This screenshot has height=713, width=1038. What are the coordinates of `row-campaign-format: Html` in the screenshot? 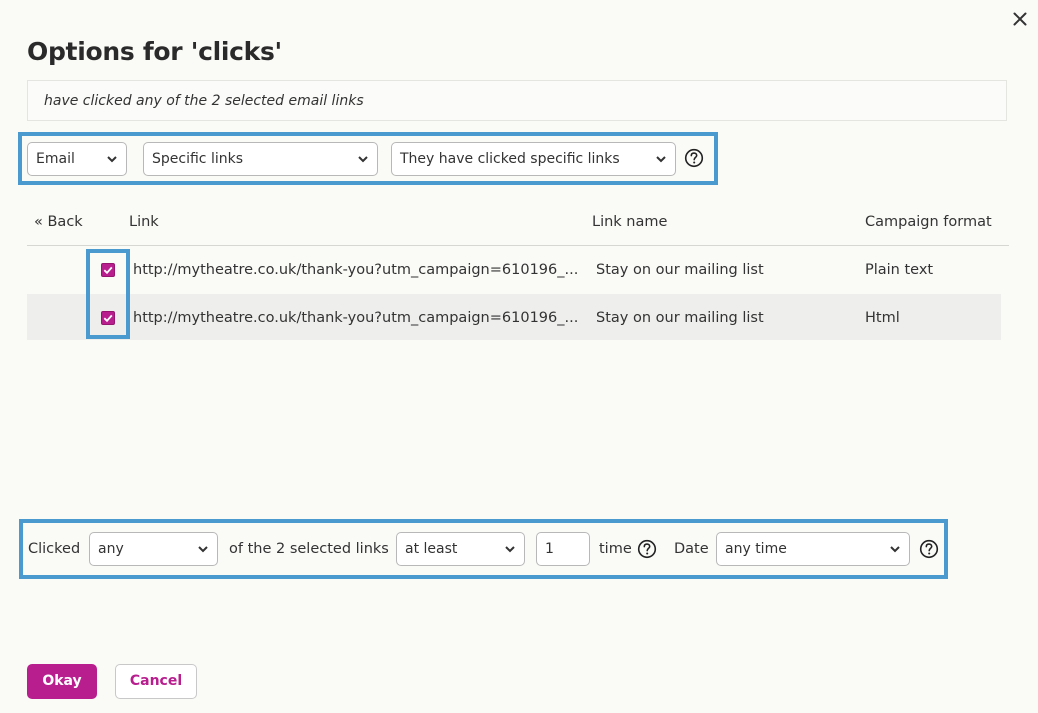 It's located at (882, 318).